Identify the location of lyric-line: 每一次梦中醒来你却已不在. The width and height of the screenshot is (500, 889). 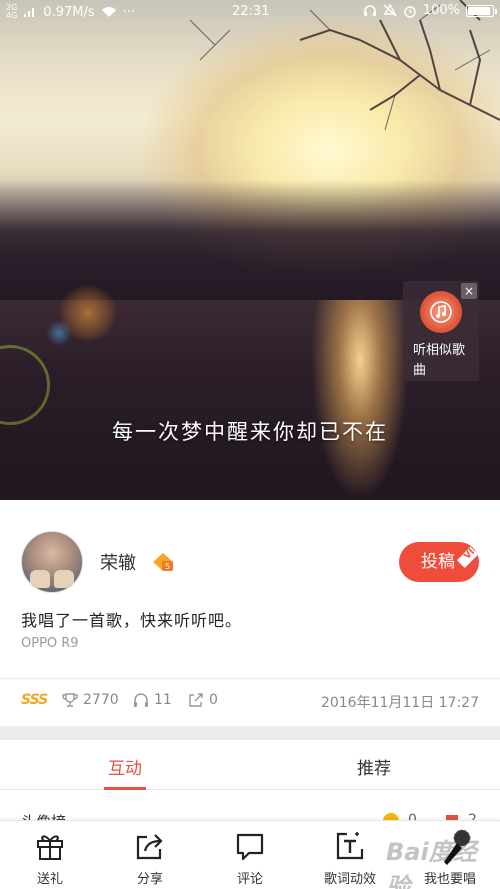
(250, 432).